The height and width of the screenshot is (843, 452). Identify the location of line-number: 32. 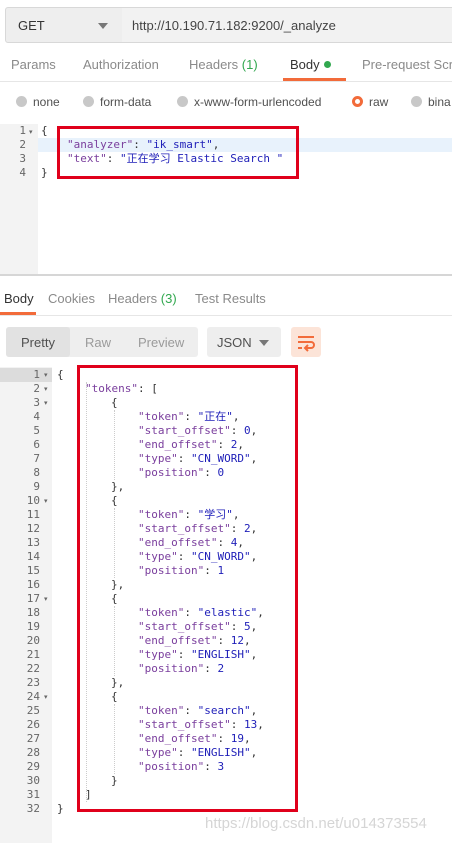
(33, 808).